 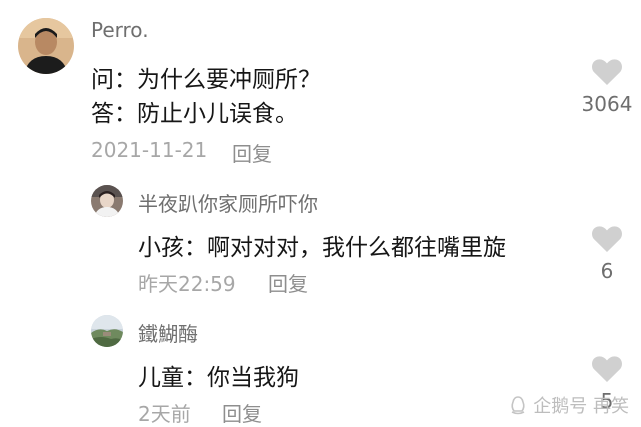 I want to click on comment-text-line: 答：防止小儿误食。, so click(x=194, y=114).